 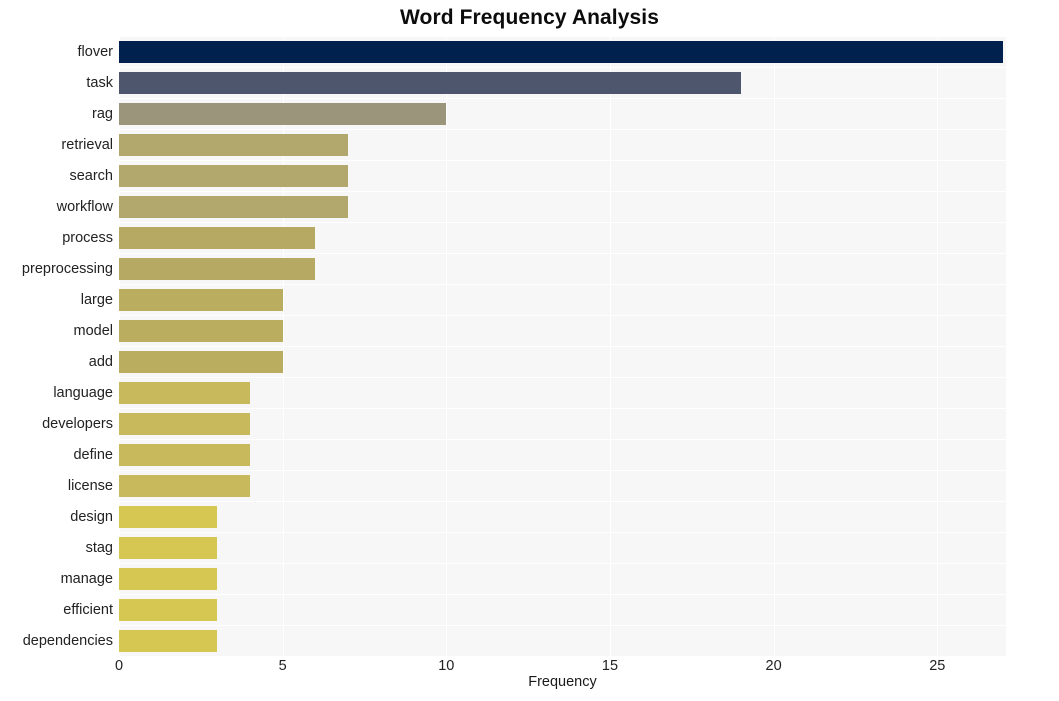 What do you see at coordinates (87, 144) in the screenshot?
I see `y-tick-label-retrieval: retrieval` at bounding box center [87, 144].